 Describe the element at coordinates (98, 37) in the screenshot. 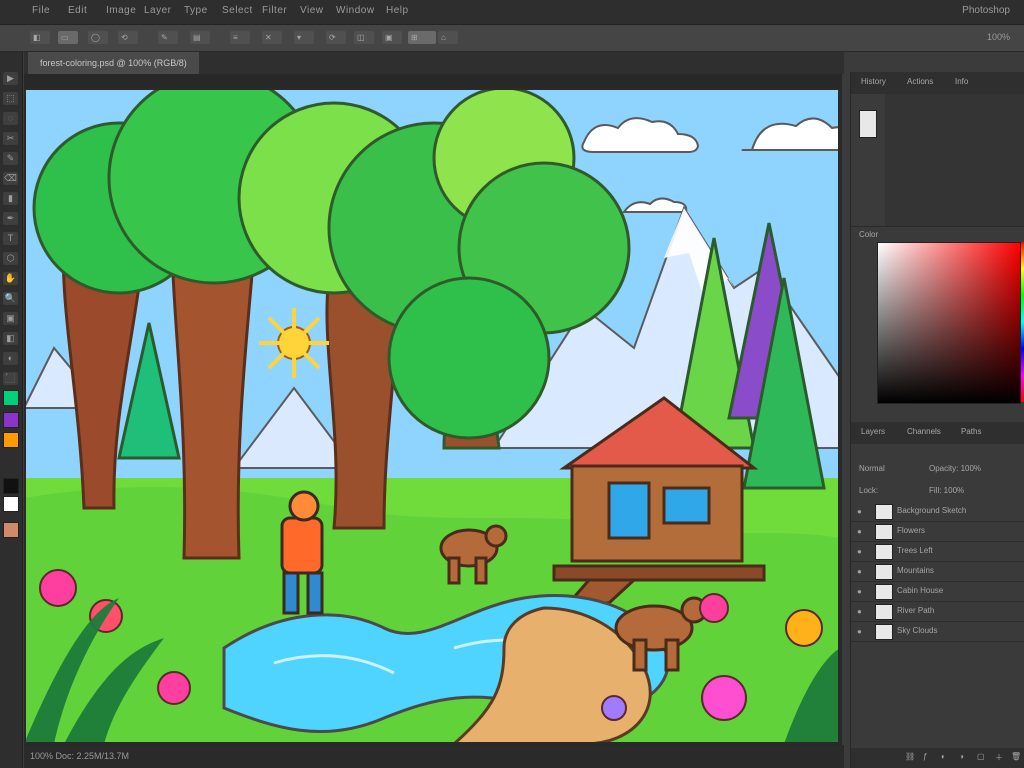

I see `option-3: ◯` at that location.